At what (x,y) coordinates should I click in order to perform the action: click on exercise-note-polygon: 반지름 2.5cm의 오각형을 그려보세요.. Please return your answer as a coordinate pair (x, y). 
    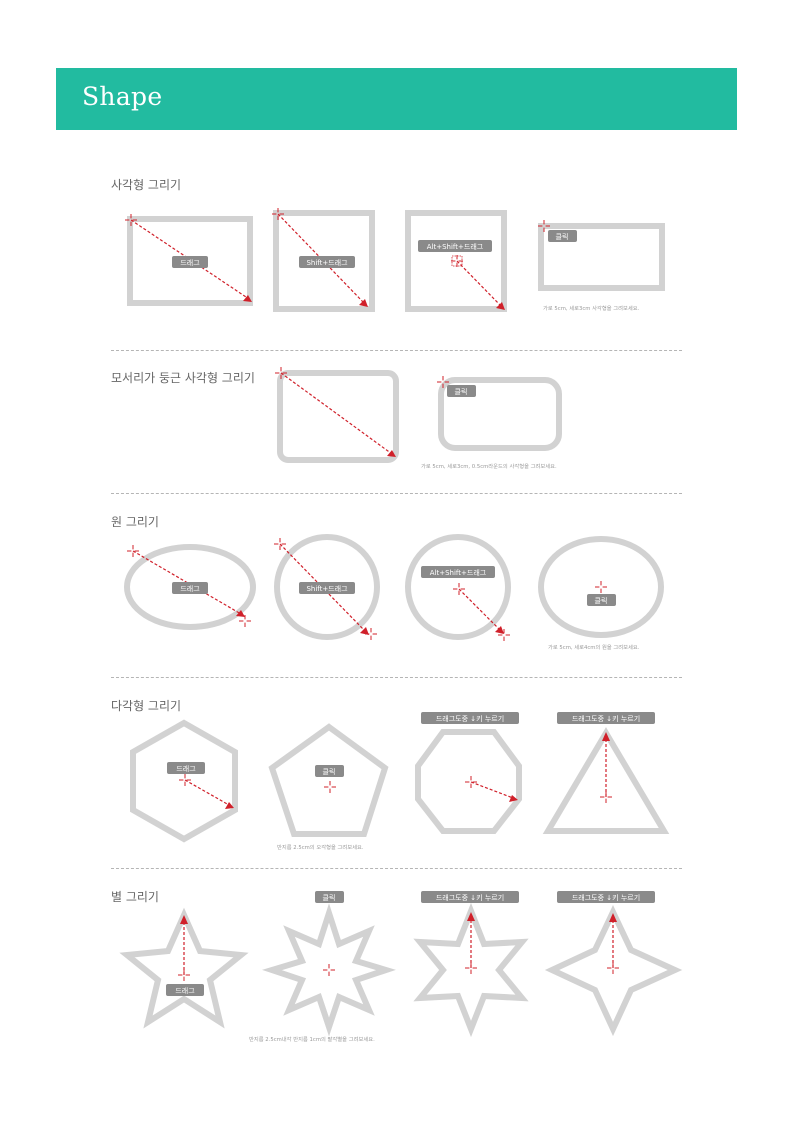
    Looking at the image, I should click on (320, 847).